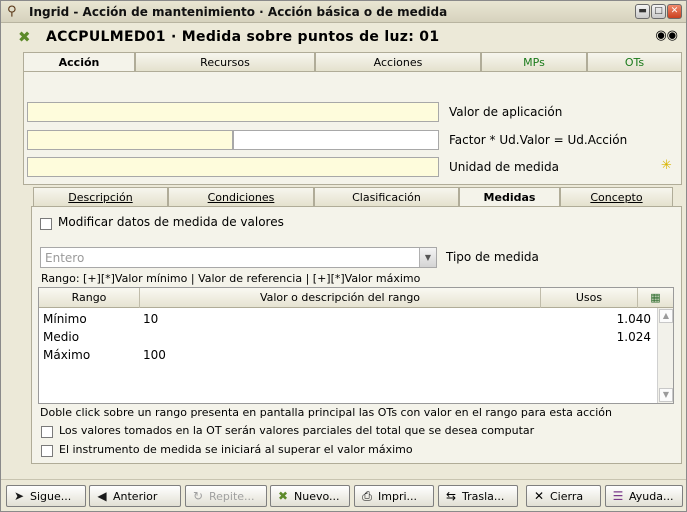 The image size is (687, 512). Describe the element at coordinates (348, 319) in the screenshot. I see `table-row: Mínimo 10 1.040` at that location.